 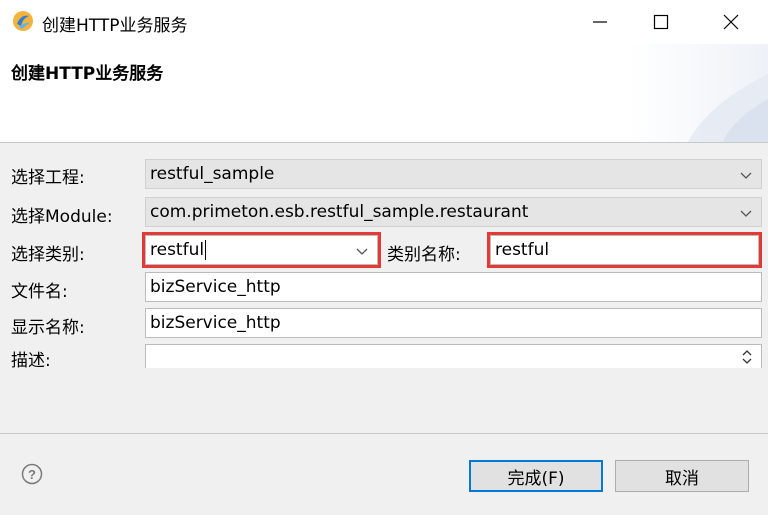 I want to click on help-icon: ?, so click(x=32, y=474).